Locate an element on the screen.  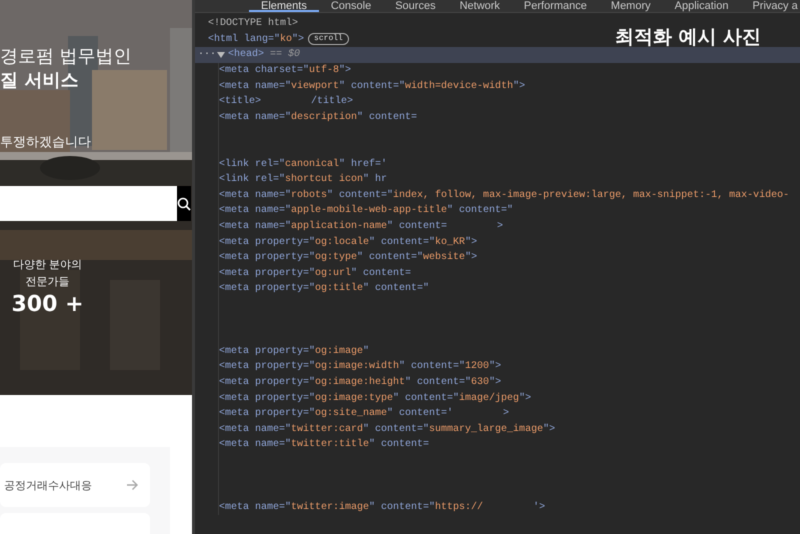
console-reference: == $0 is located at coordinates (285, 54).